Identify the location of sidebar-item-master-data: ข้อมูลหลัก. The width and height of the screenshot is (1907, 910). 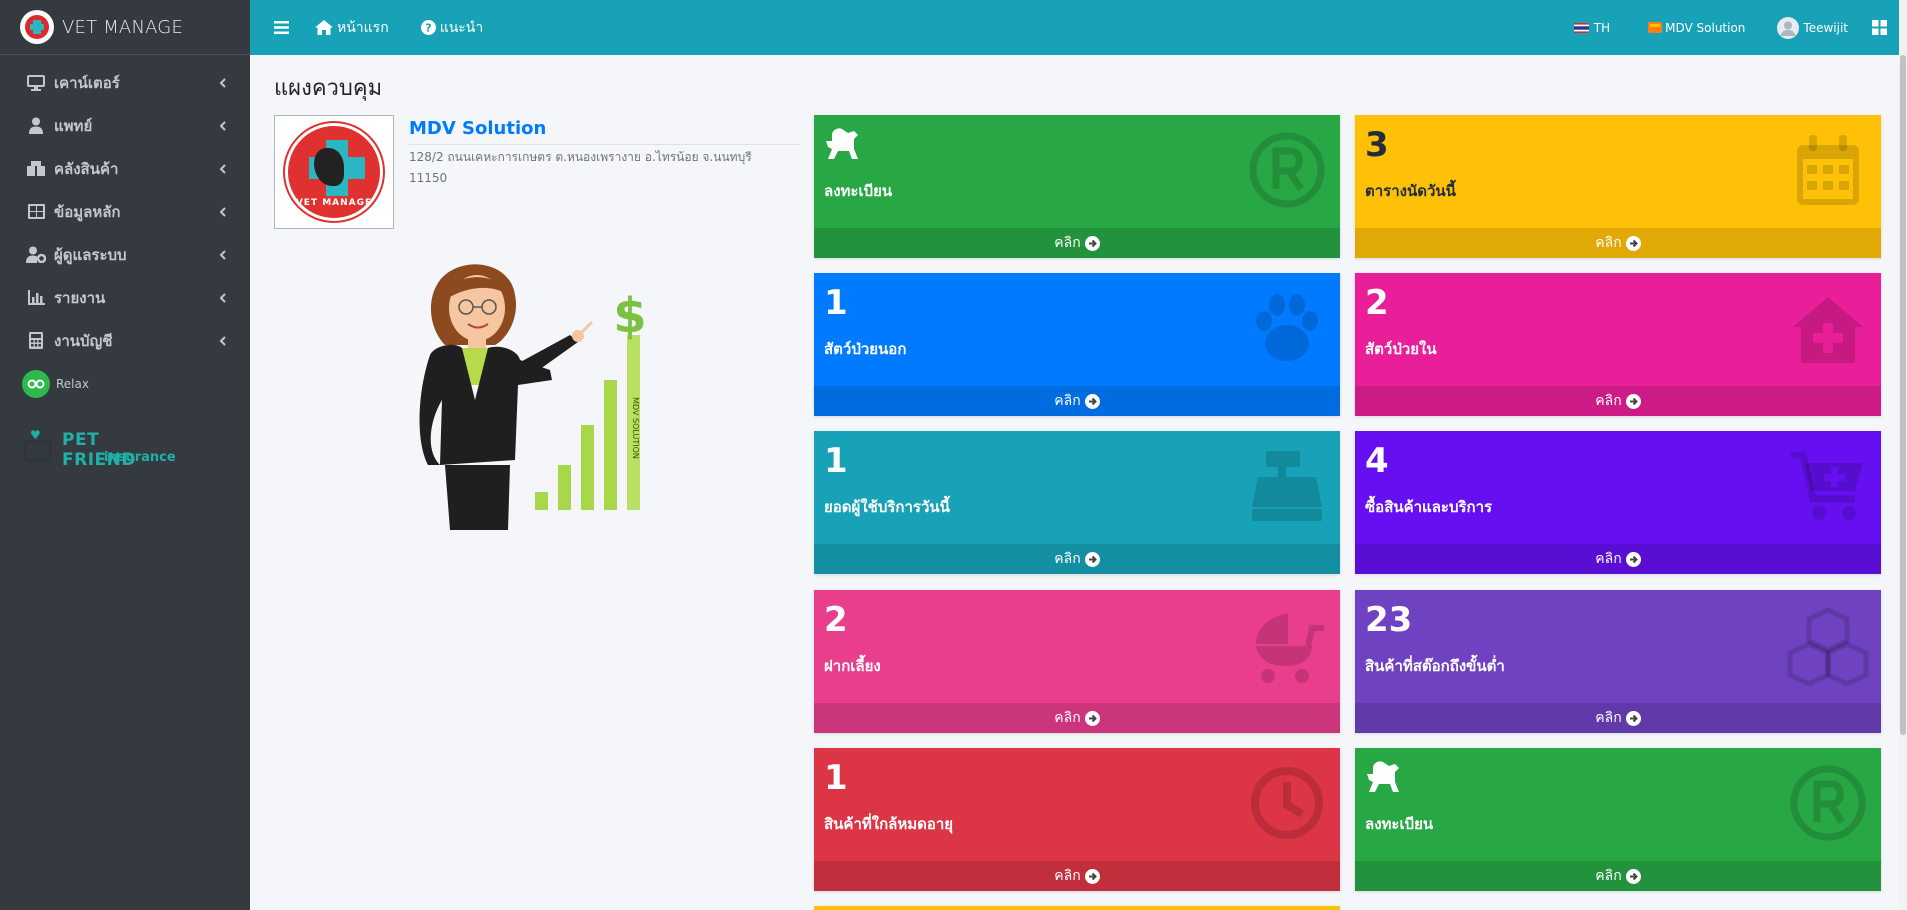
(125, 211).